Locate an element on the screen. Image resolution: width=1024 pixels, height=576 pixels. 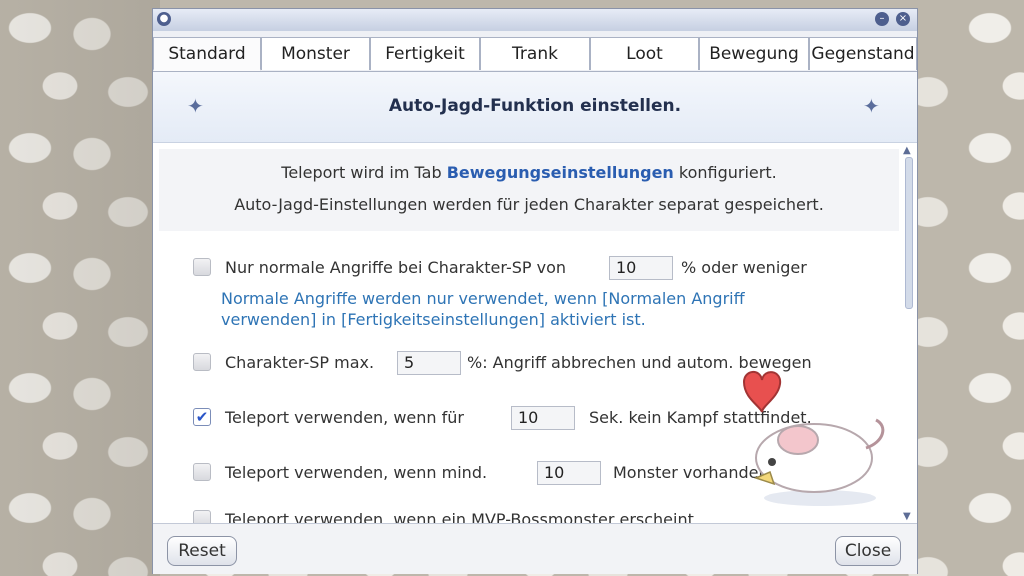
monster-count-input: 10 is located at coordinates (569, 473).